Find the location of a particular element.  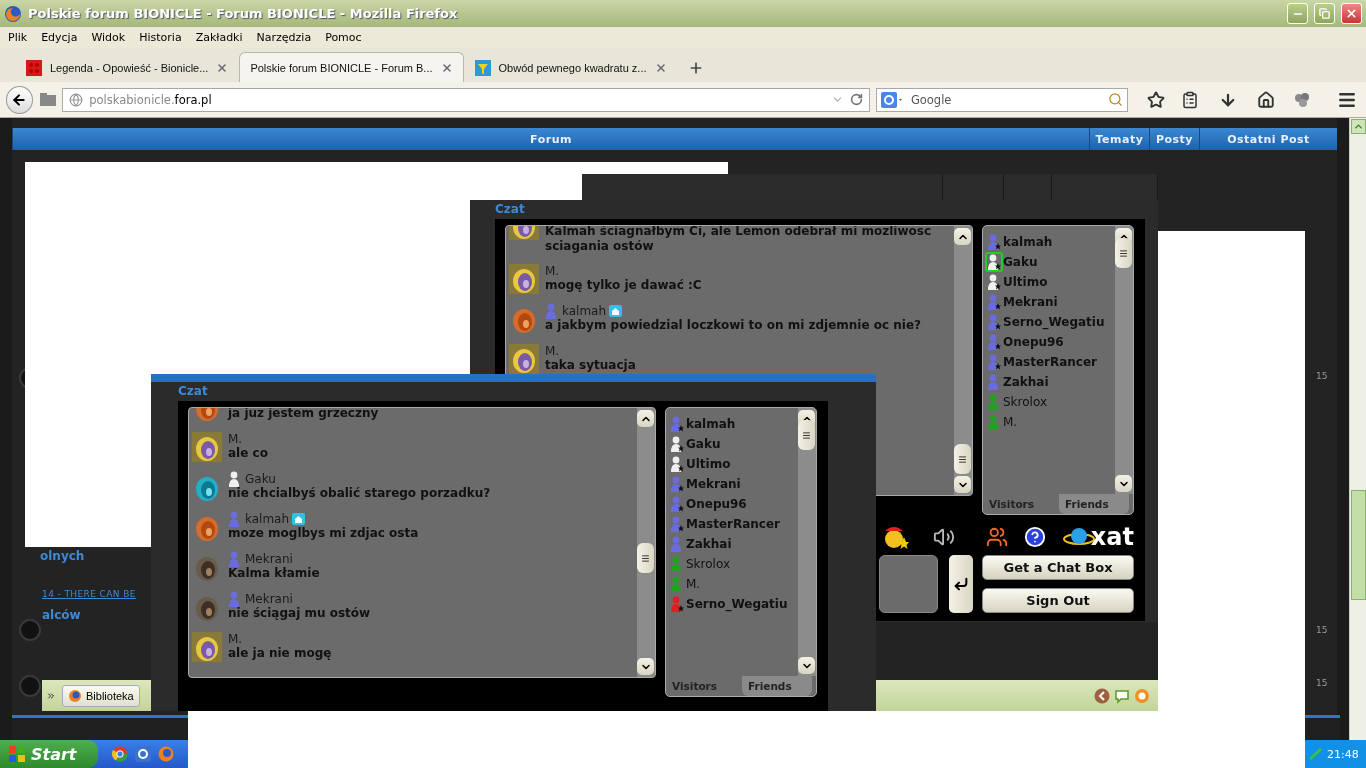

restore-button is located at coordinates (1324, 13).